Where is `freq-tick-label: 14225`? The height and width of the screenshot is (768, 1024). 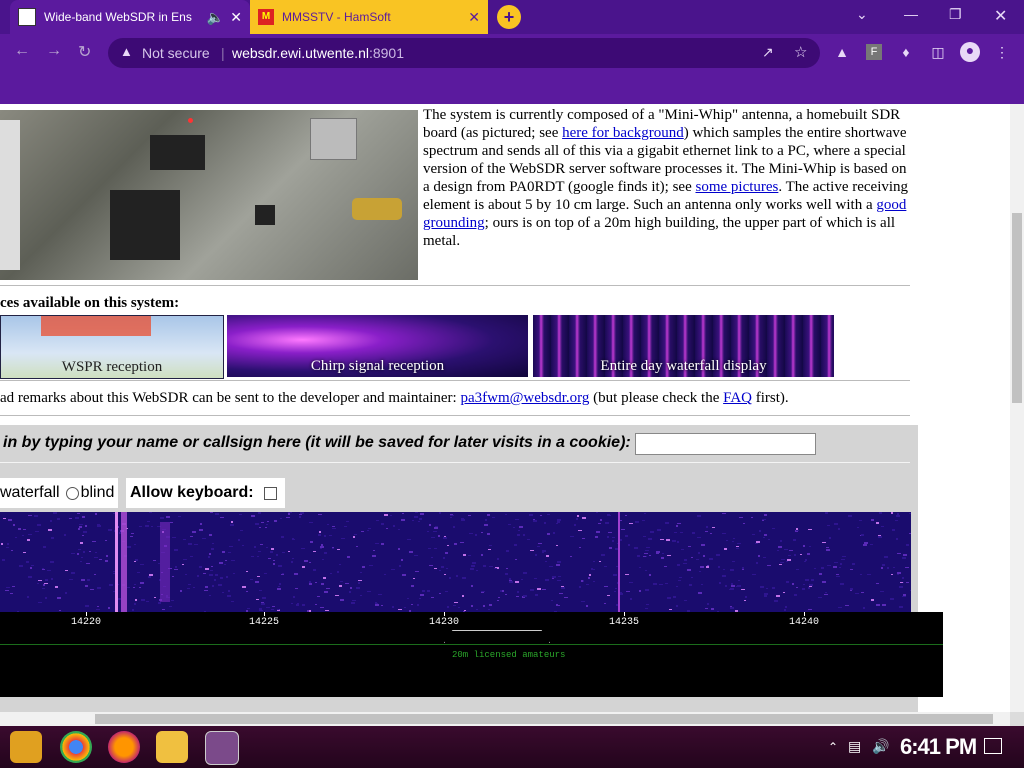 freq-tick-label: 14225 is located at coordinates (264, 622).